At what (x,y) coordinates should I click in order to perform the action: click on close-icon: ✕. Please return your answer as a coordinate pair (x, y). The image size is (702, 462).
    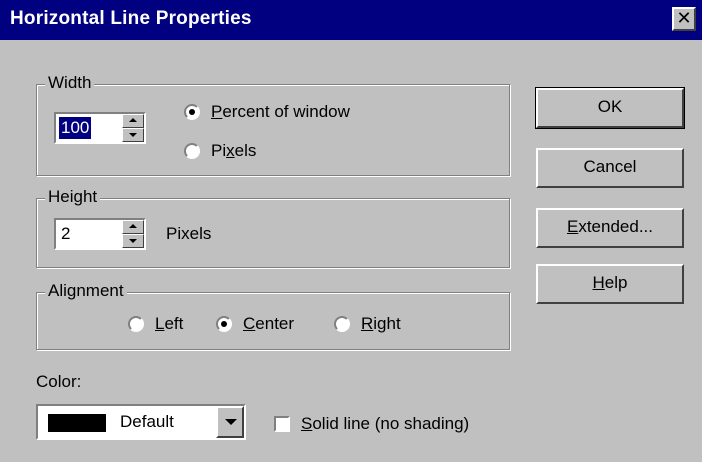
    Looking at the image, I should click on (684, 19).